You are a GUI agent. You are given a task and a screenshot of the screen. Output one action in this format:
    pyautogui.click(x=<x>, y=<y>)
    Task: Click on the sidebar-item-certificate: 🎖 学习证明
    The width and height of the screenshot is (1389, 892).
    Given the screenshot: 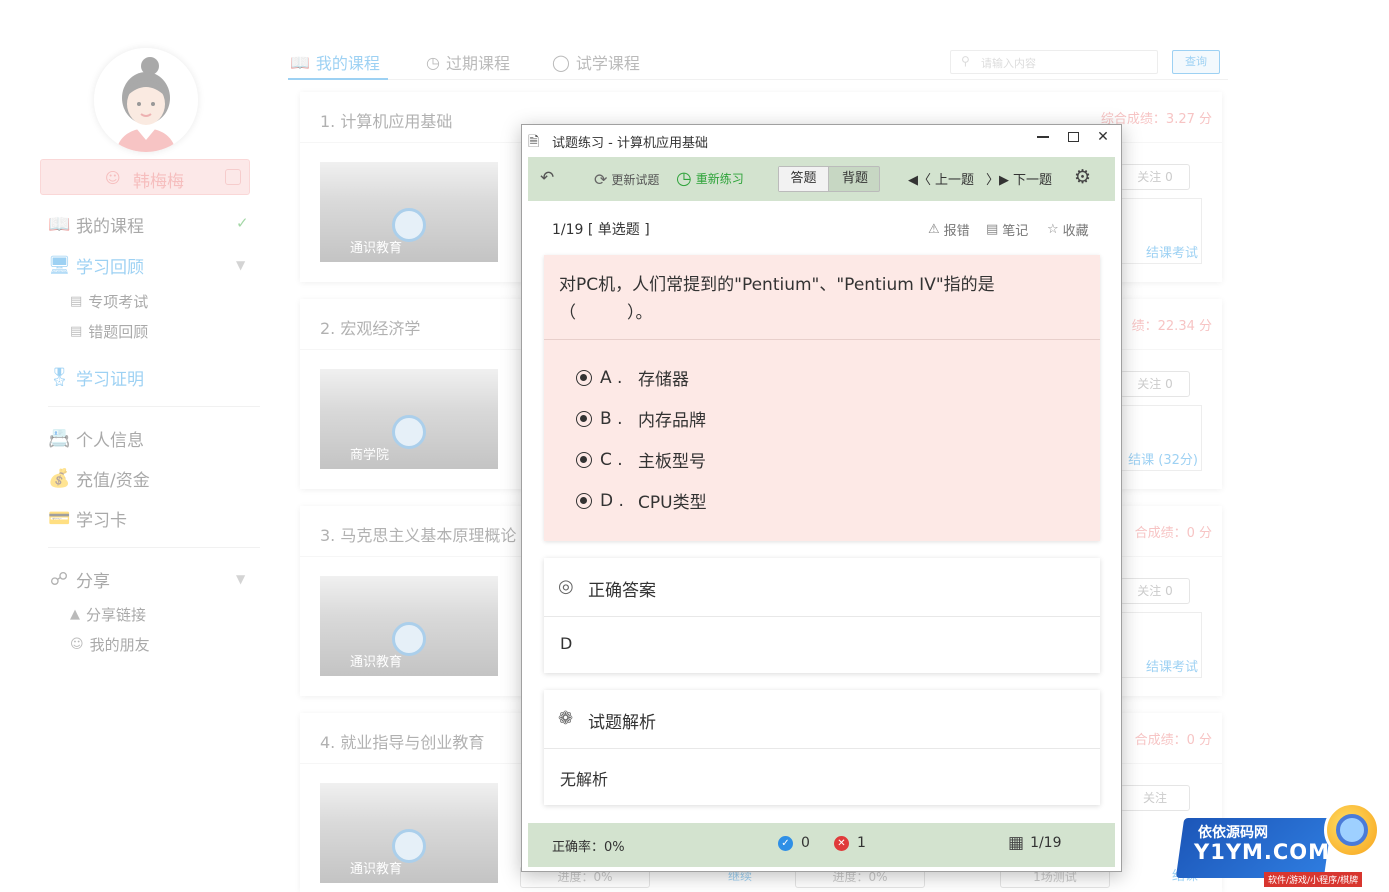 What is the action you would take?
    pyautogui.click(x=96, y=377)
    